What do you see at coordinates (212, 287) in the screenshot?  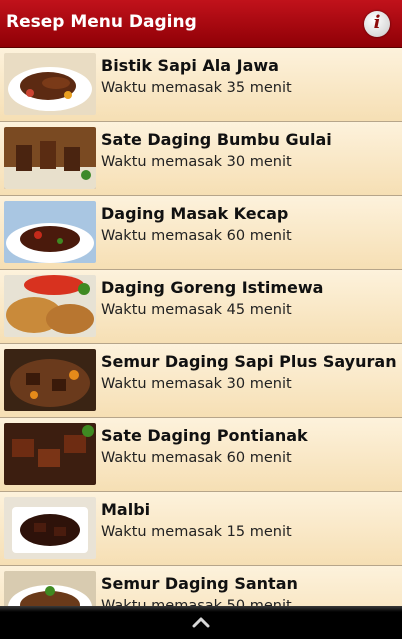 I see `recipe-name: Daging Goreng Istimewa` at bounding box center [212, 287].